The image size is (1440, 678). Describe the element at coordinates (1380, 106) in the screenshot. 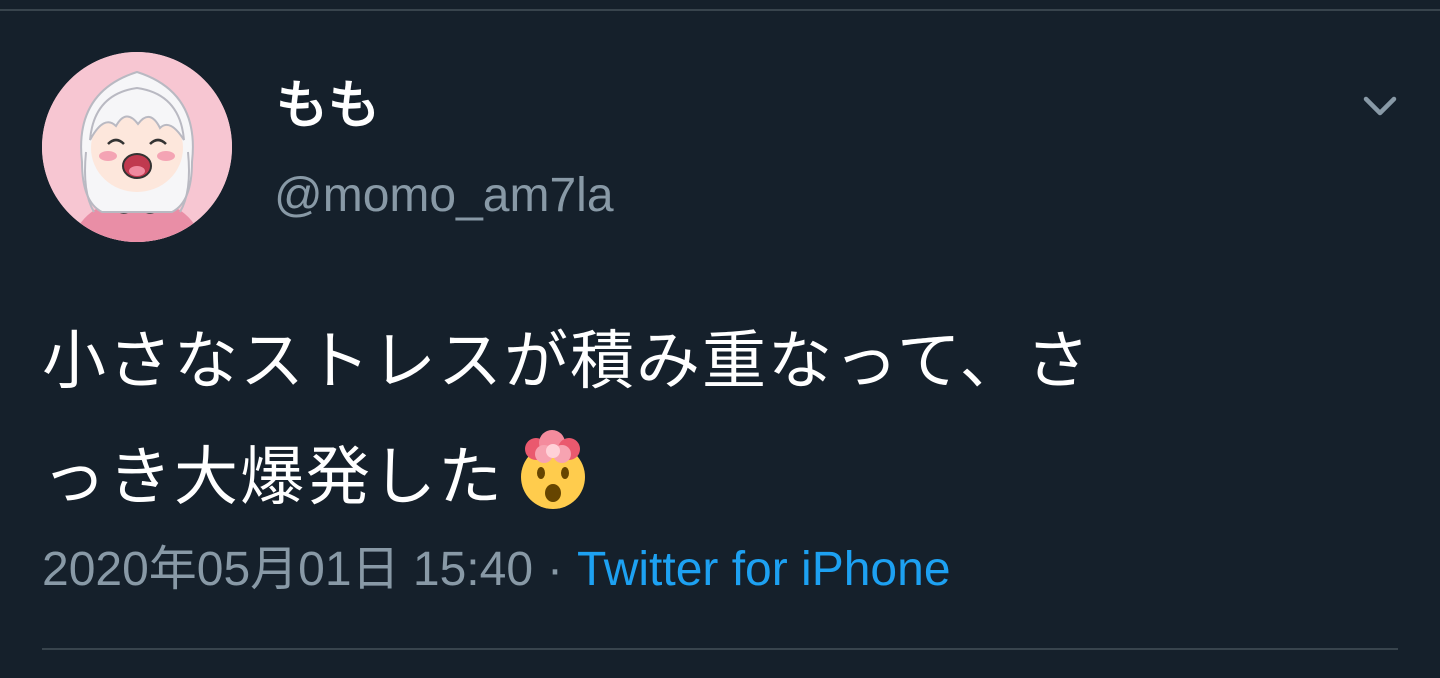

I see `chevron-down-icon` at that location.